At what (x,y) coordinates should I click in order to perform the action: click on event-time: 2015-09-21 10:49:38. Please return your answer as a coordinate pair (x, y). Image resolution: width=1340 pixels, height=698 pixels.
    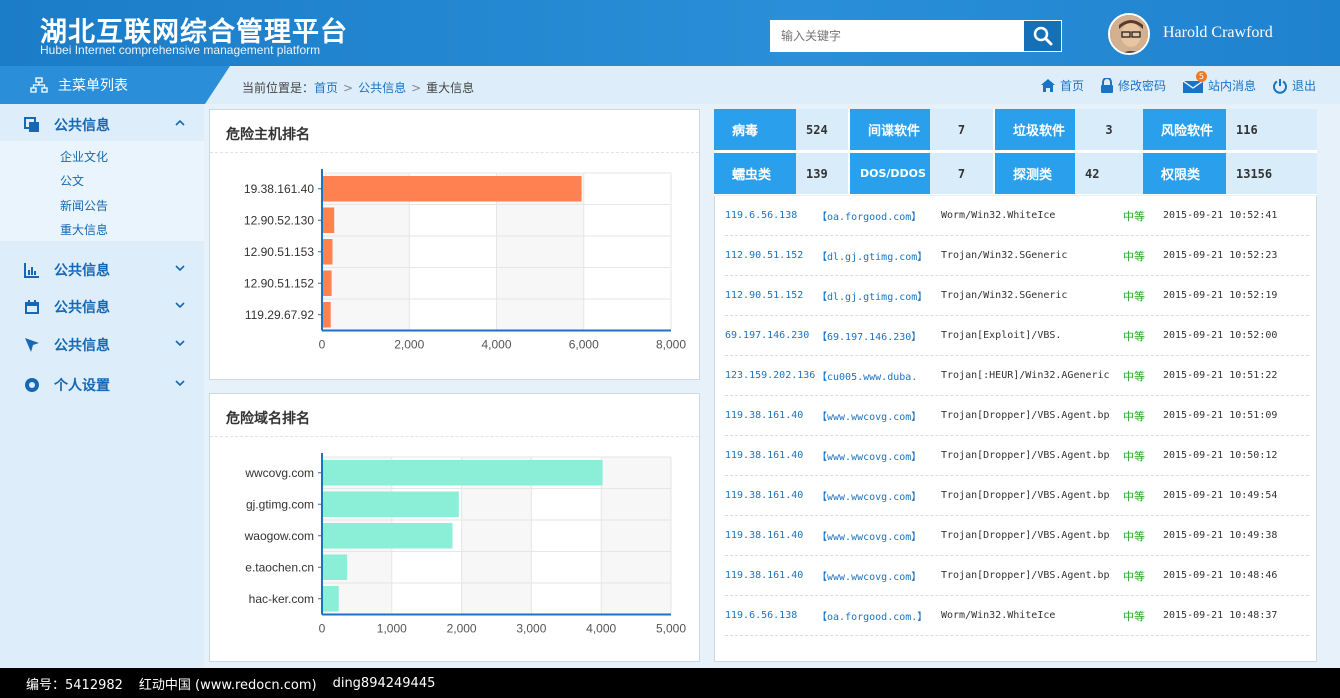
    Looking at the image, I should click on (1220, 535).